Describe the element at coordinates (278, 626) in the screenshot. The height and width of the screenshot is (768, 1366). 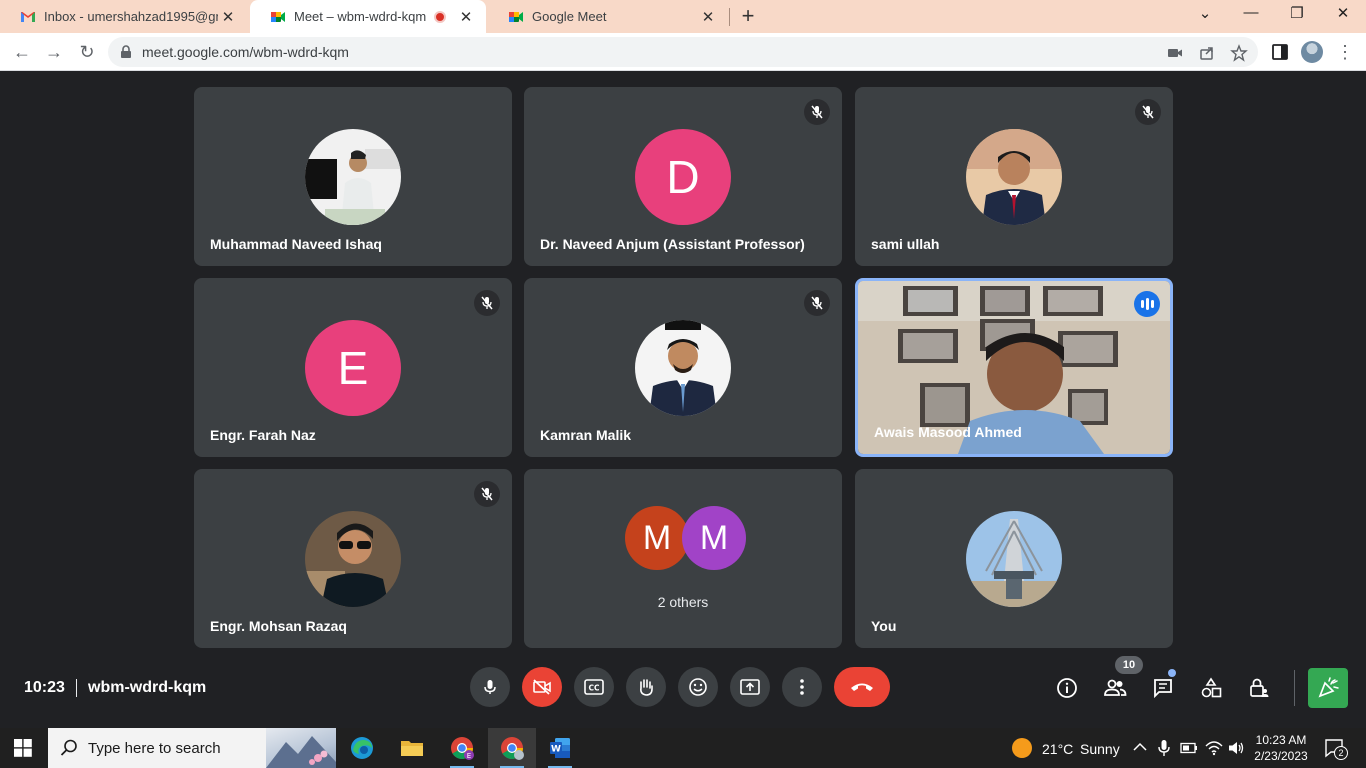
I see `participant-name: Engr. Mohsan Razaq` at that location.